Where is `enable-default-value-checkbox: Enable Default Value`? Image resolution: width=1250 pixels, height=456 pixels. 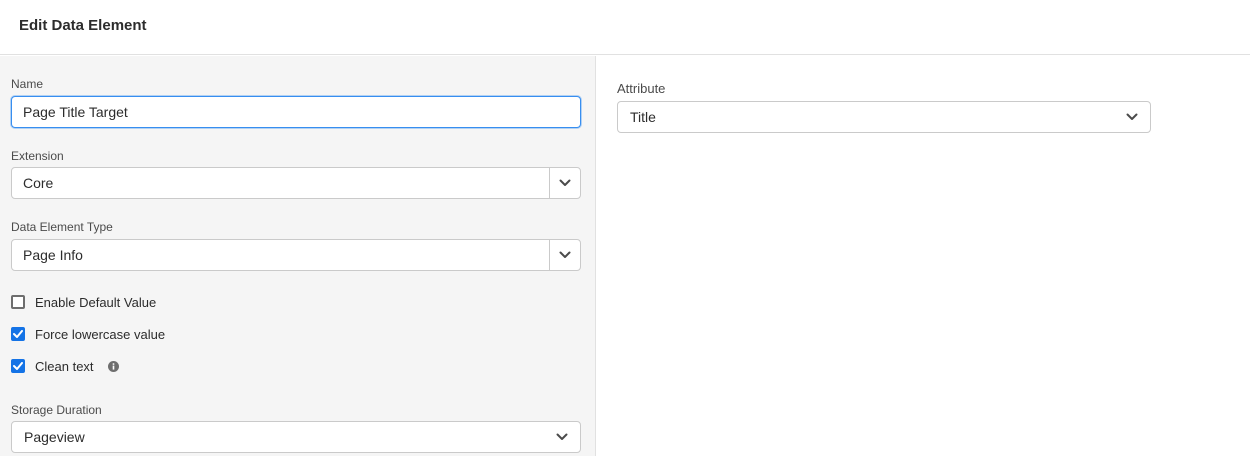 enable-default-value-checkbox: Enable Default Value is located at coordinates (83, 302).